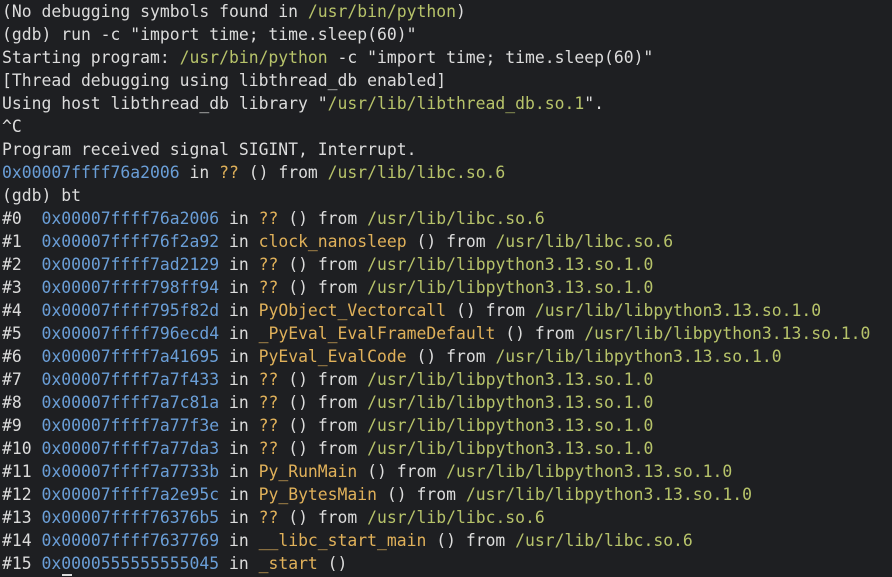  Describe the element at coordinates (17, 540) in the screenshot. I see `frame-number: #14` at that location.